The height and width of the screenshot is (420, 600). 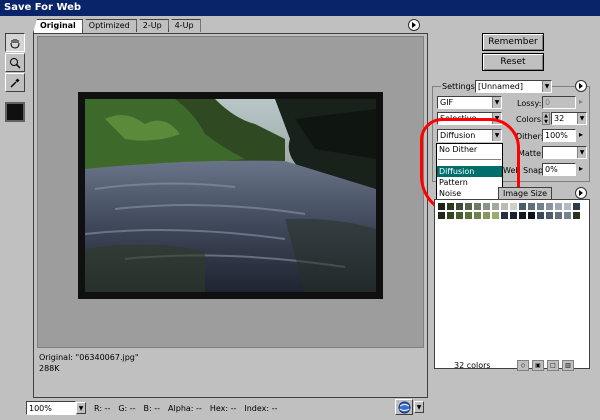 I want to click on tab-original: Original, so click(x=58, y=26).